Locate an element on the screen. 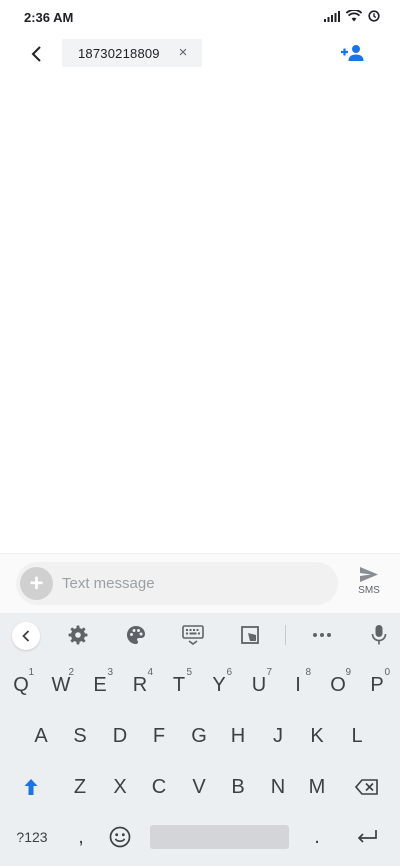  back-icon is located at coordinates (26, 636).